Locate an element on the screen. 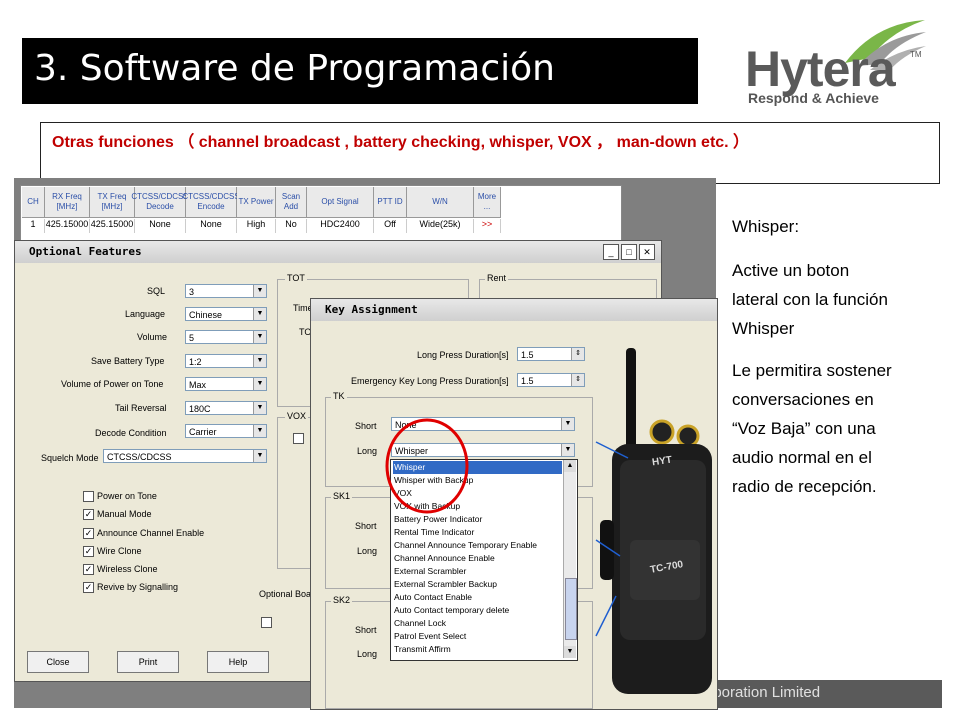 The image size is (960, 720). maximize-icon: □ is located at coordinates (629, 252).